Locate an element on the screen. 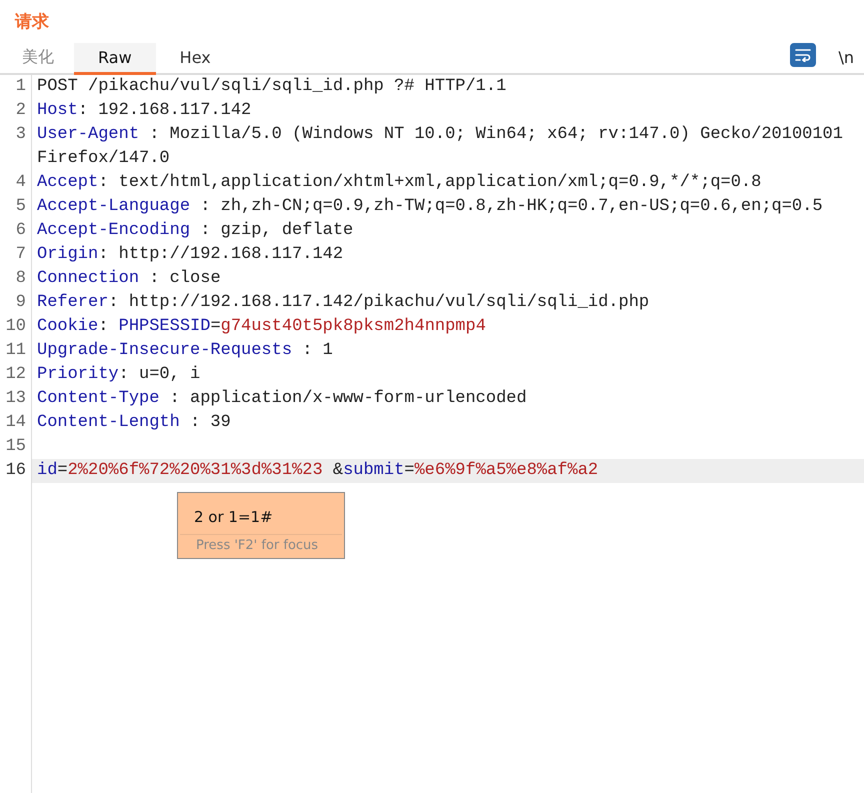 The image size is (864, 793). code-text: : 39 is located at coordinates (210, 422).